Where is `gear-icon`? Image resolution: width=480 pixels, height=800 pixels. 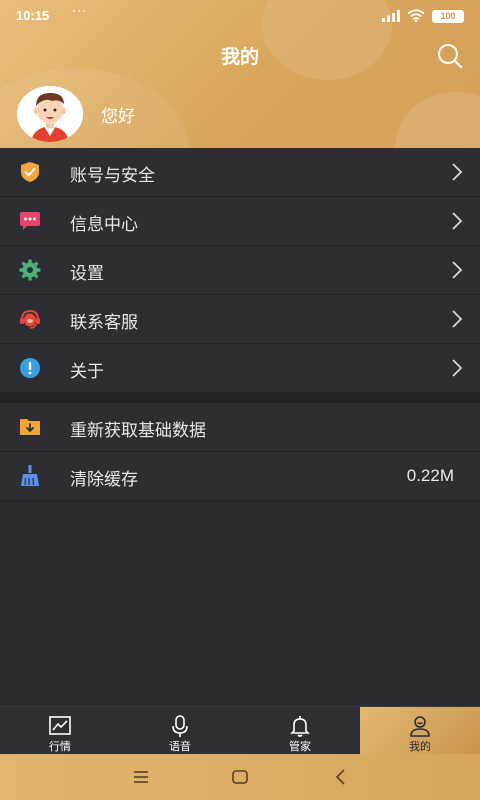
gear-icon is located at coordinates (30, 270).